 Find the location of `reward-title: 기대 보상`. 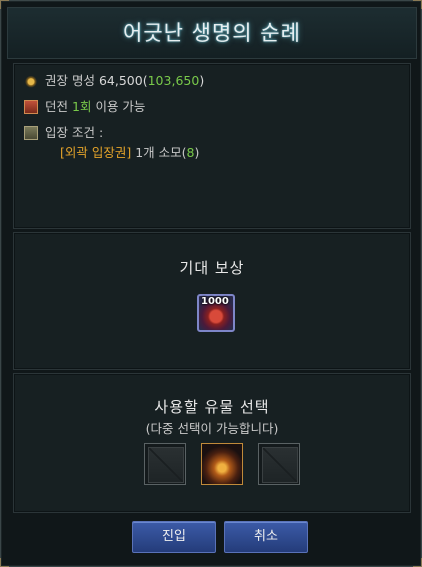

reward-title: 기대 보상 is located at coordinates (212, 268).